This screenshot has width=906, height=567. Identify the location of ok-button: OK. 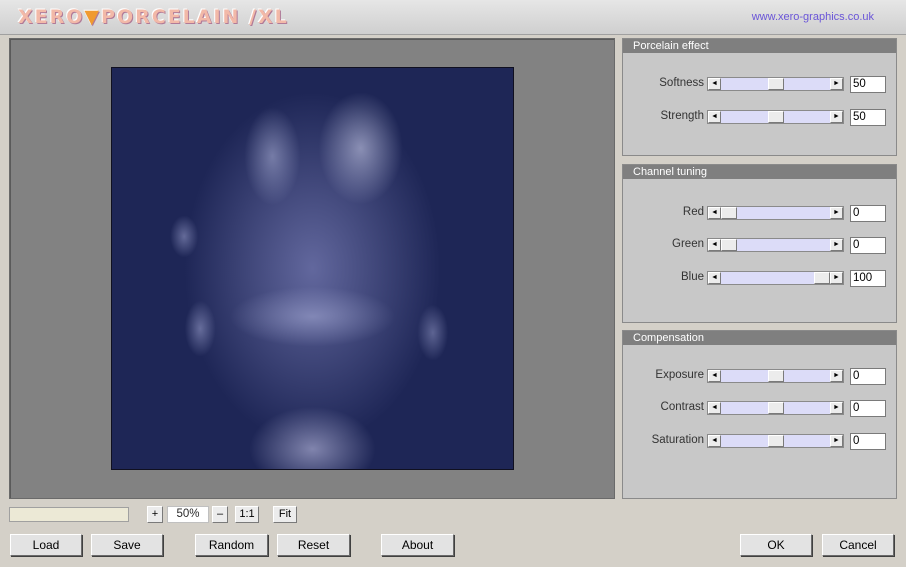
(776, 545).